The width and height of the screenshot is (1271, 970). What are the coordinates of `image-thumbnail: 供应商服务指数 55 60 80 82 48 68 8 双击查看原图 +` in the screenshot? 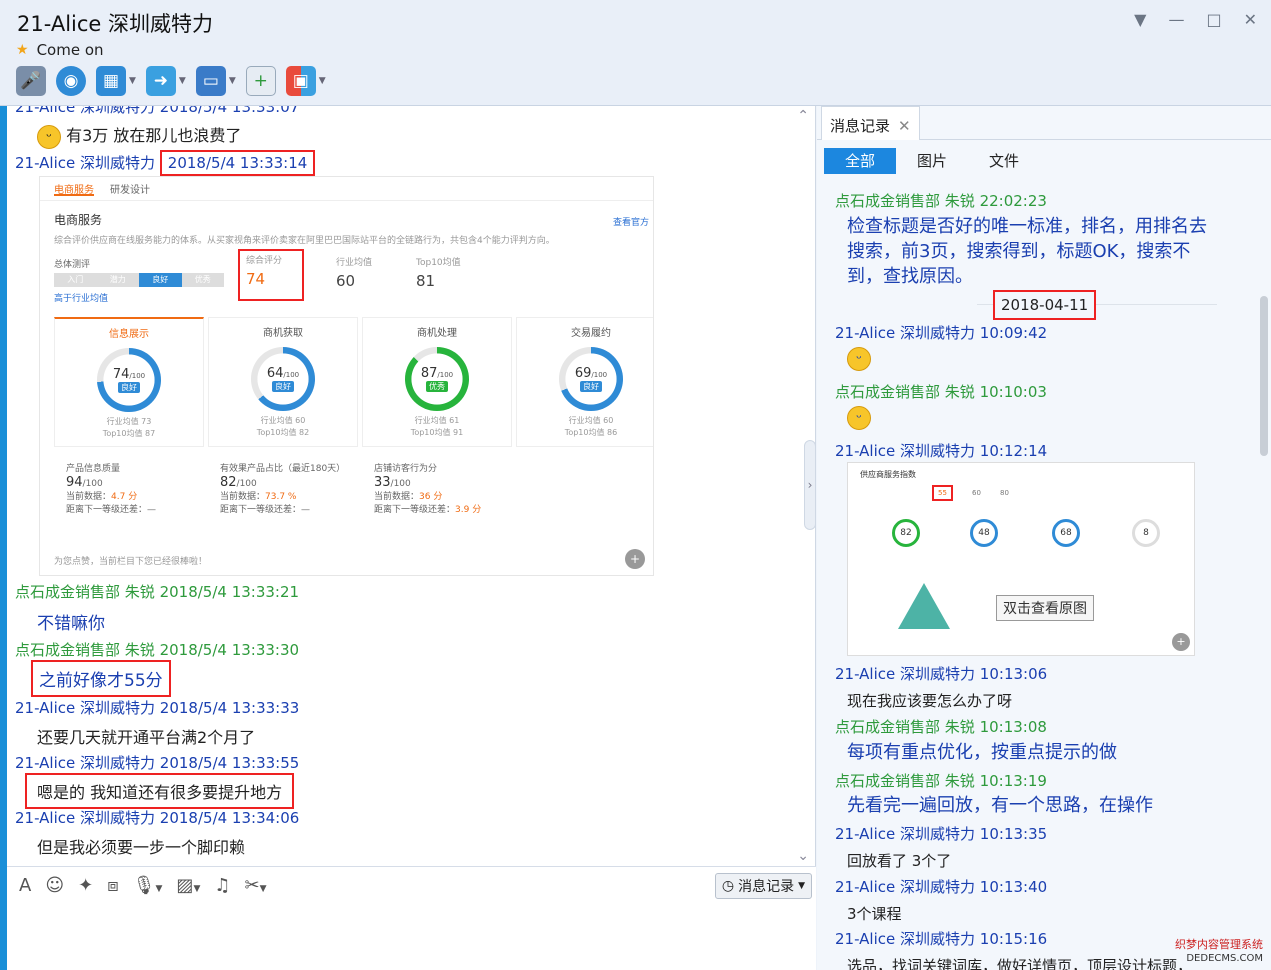 It's located at (1021, 559).